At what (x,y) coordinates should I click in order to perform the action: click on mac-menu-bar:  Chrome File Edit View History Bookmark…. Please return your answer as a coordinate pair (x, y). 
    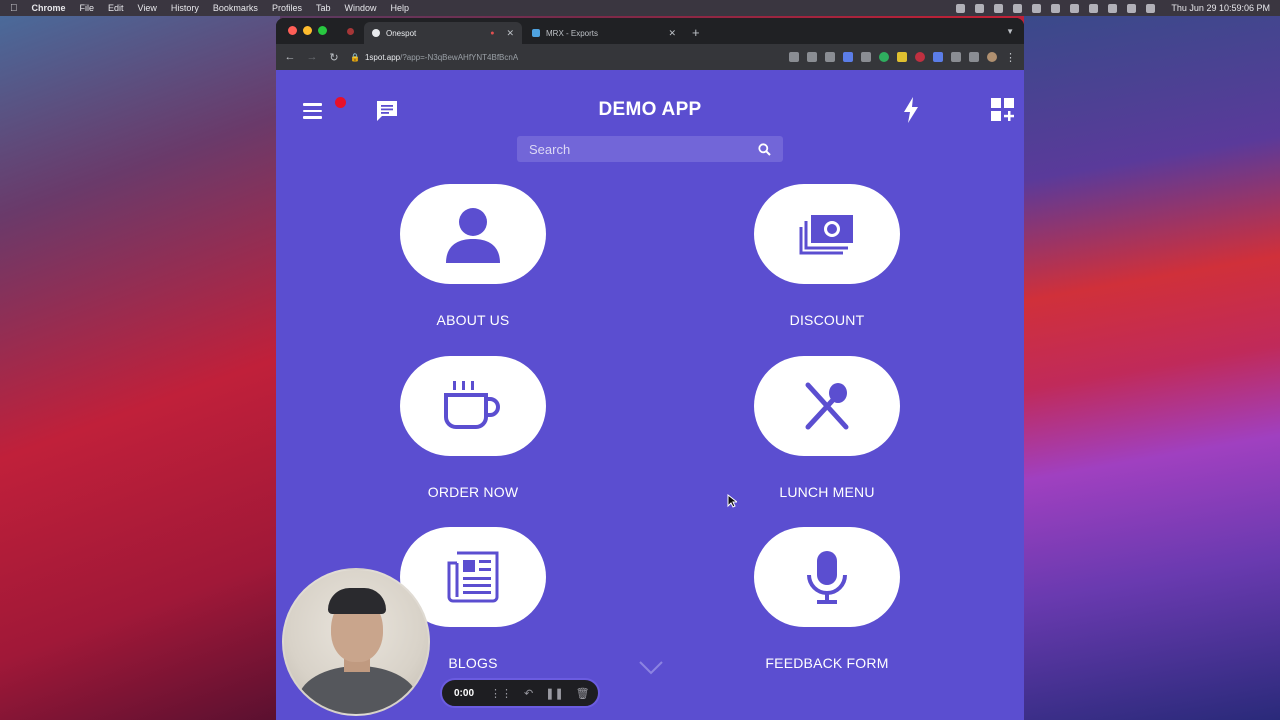
    Looking at the image, I should click on (640, 8).